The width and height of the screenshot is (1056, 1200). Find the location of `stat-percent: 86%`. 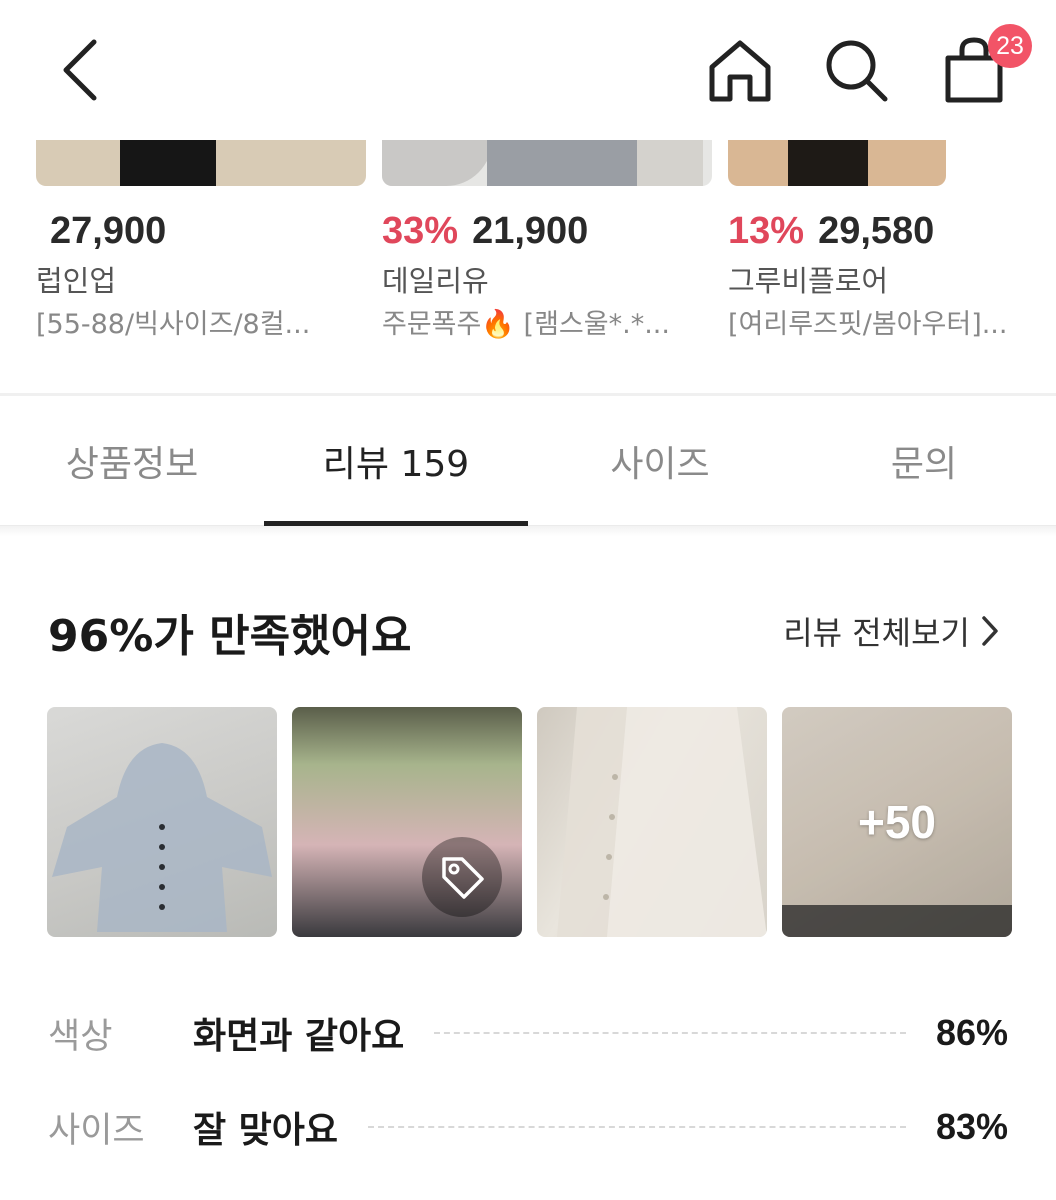

stat-percent: 86% is located at coordinates (971, 1032).